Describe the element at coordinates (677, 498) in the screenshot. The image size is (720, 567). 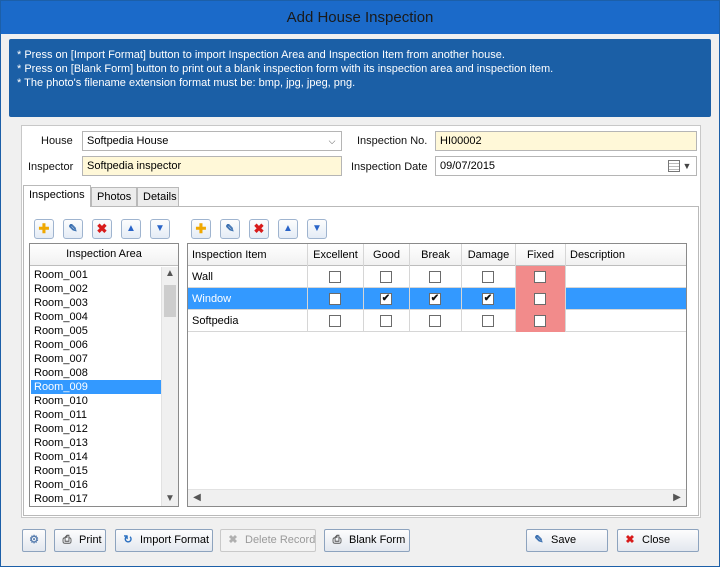
I see `scroll-right-arrow-icon: ▶` at that location.